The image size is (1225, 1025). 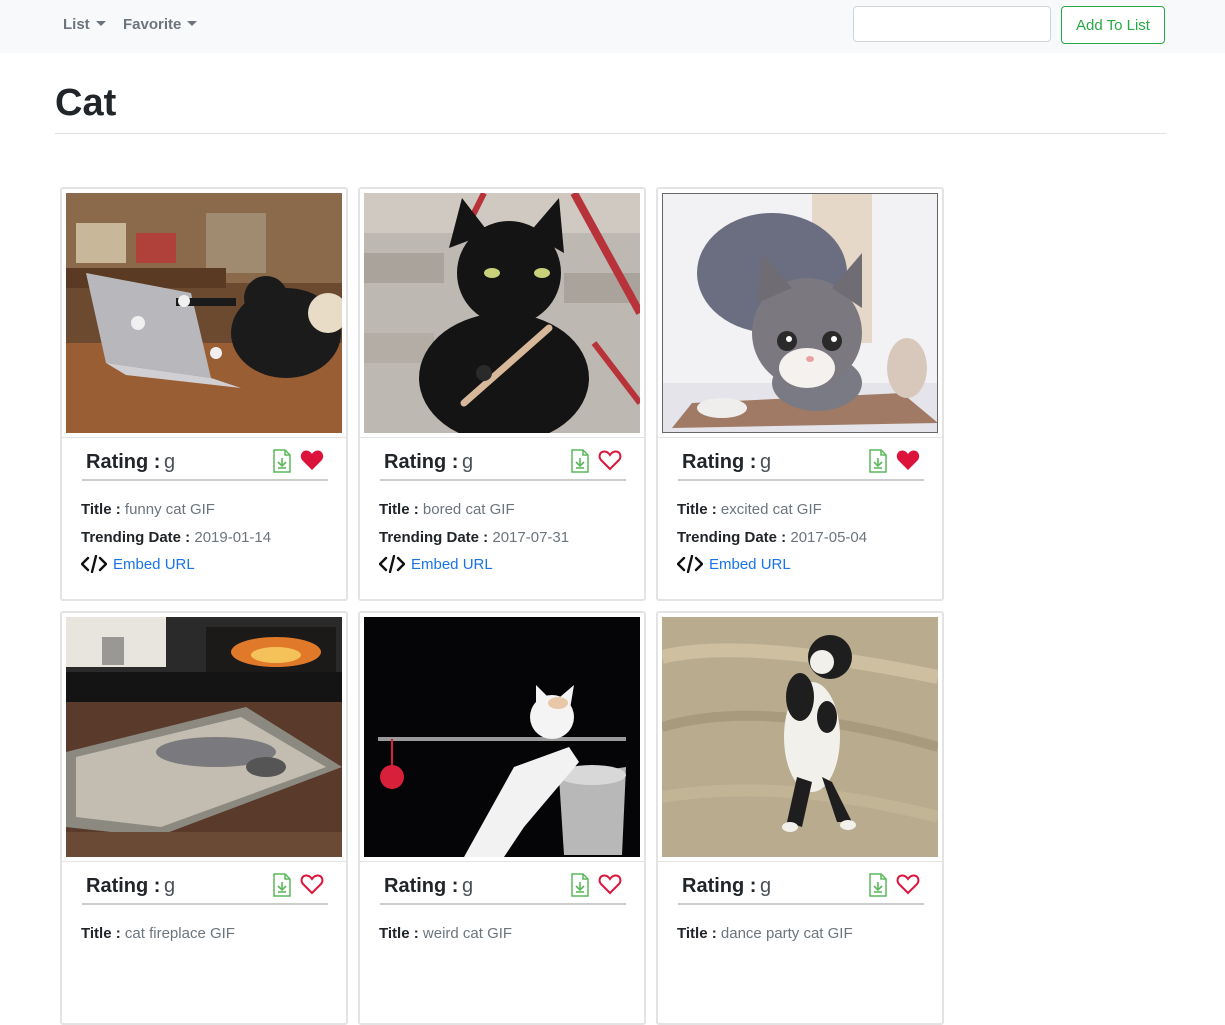 I want to click on search-input, so click(x=952, y=24).